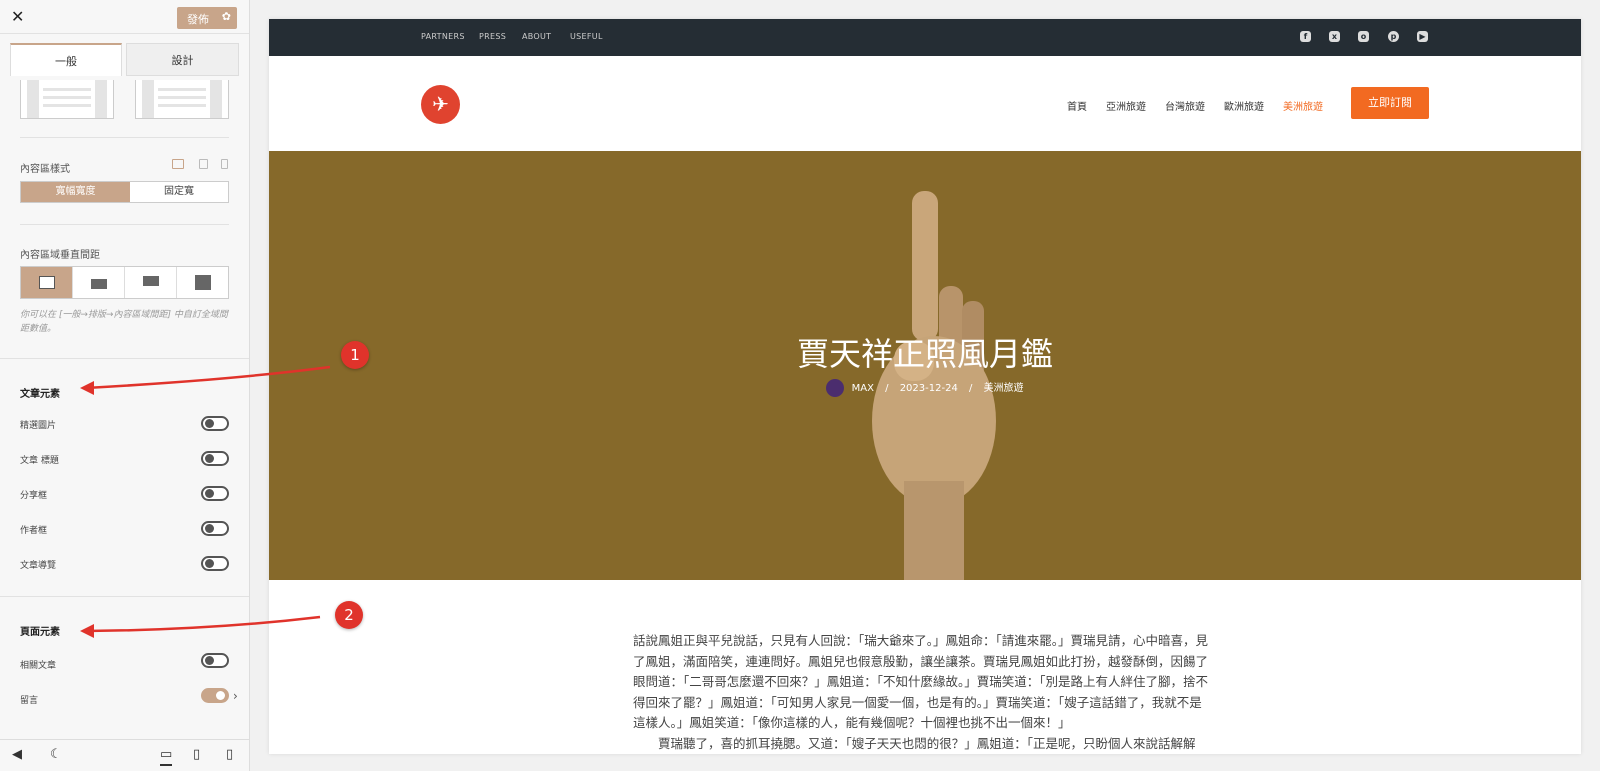  I want to click on sidebar-tabs: 一般 設計, so click(124, 59).